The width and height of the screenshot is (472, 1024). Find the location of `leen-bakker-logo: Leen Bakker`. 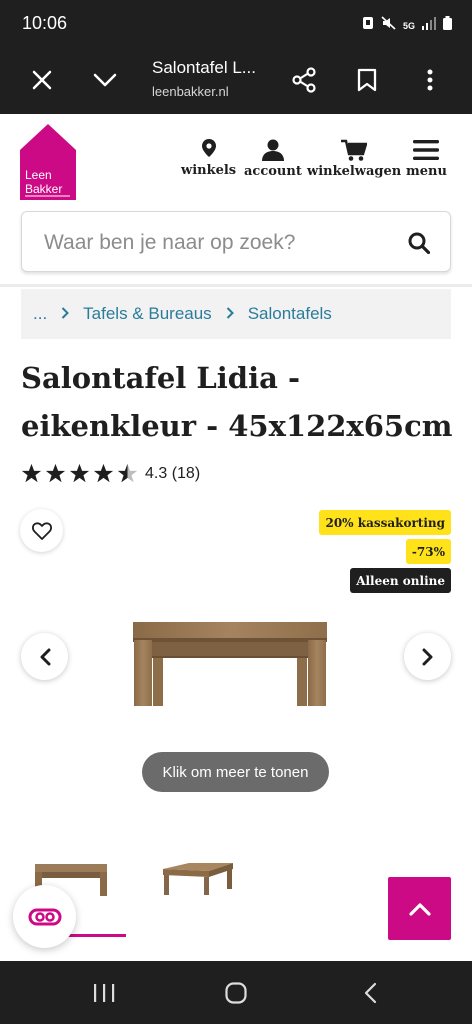

leen-bakker-logo: Leen Bakker is located at coordinates (48, 162).